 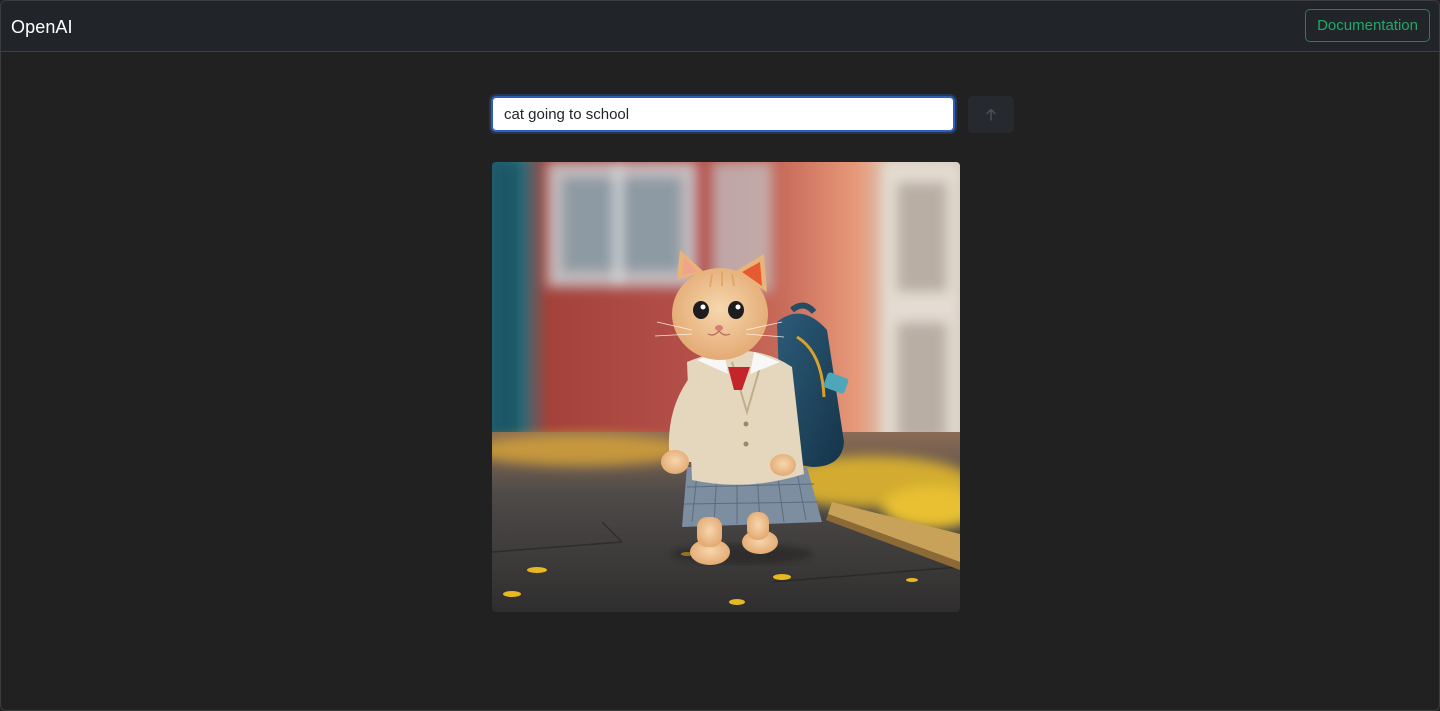 What do you see at coordinates (723, 114) in the screenshot?
I see `prompt-input` at bounding box center [723, 114].